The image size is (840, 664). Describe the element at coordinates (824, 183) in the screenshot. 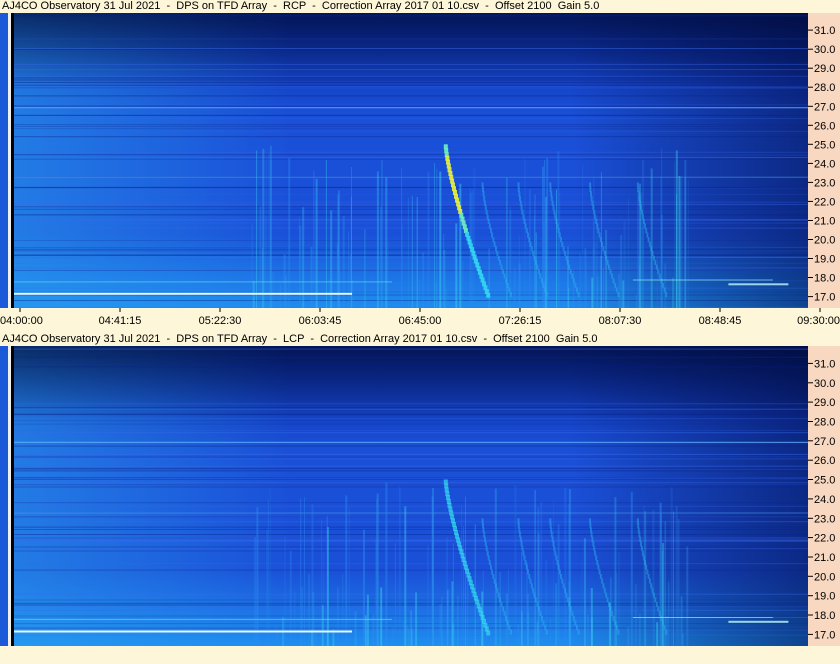

I see `freq-tick-label: 23.0` at that location.